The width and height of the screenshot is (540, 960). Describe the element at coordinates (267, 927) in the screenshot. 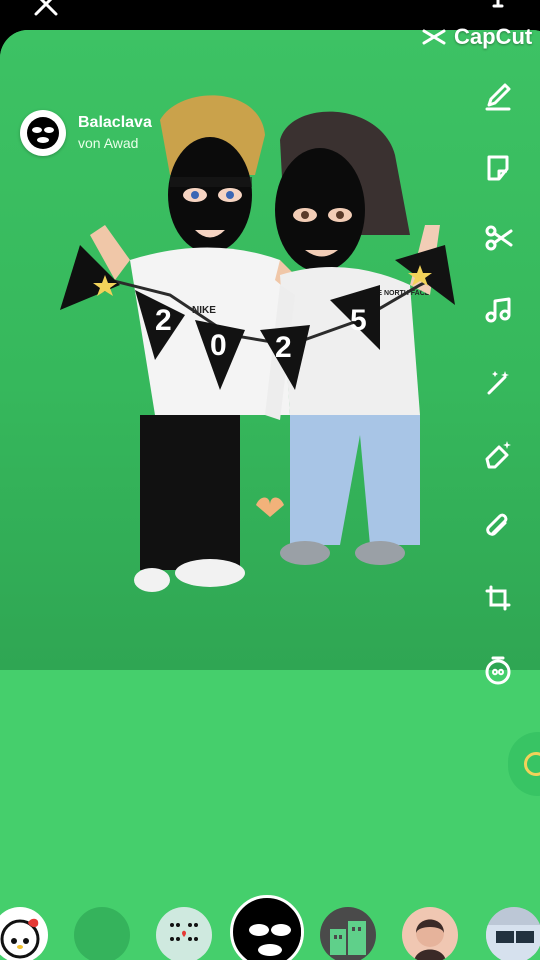

I see `lens-thumb-balaclava-selected` at that location.